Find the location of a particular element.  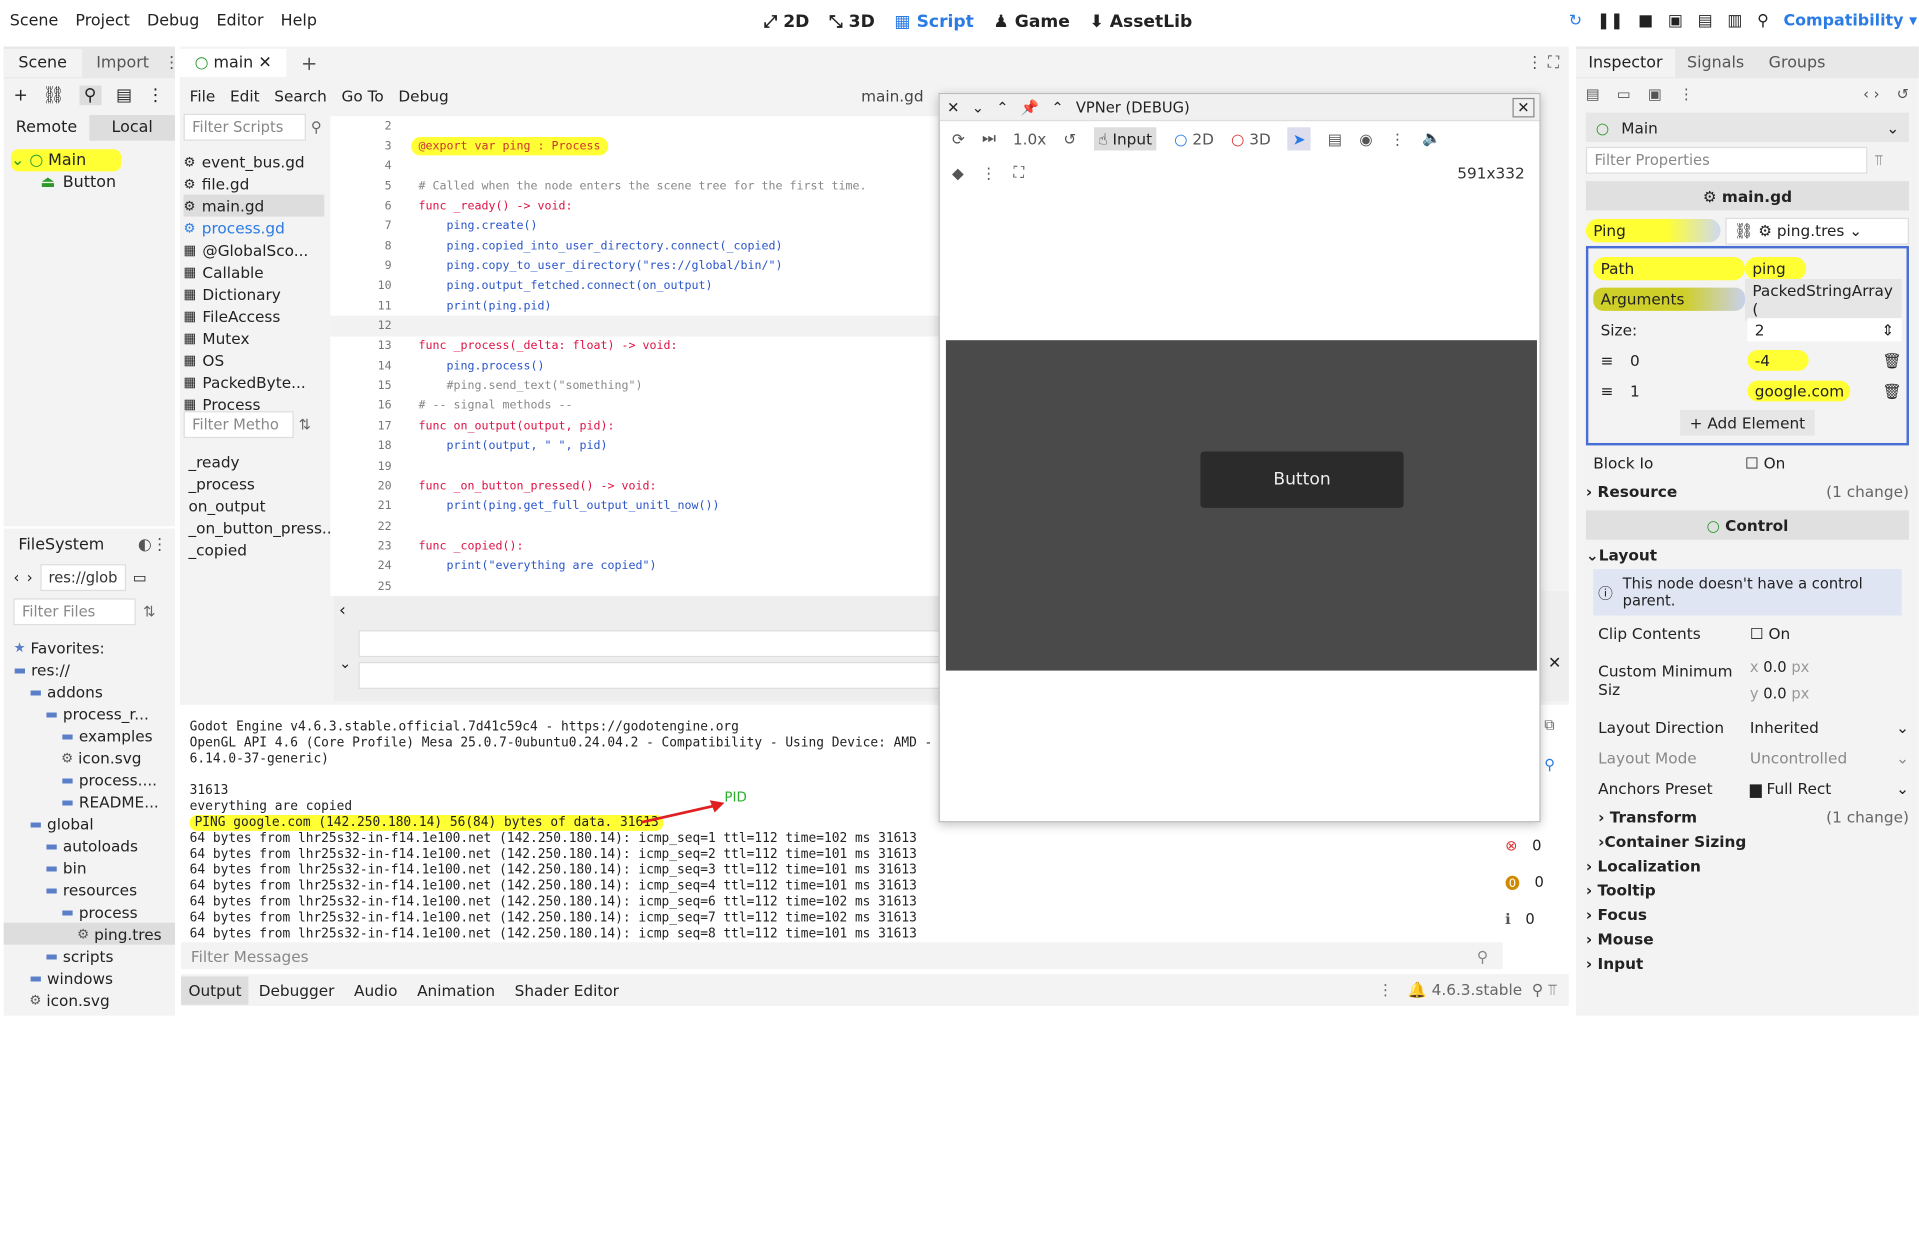

menu-editor: Editor is located at coordinates (239, 21).